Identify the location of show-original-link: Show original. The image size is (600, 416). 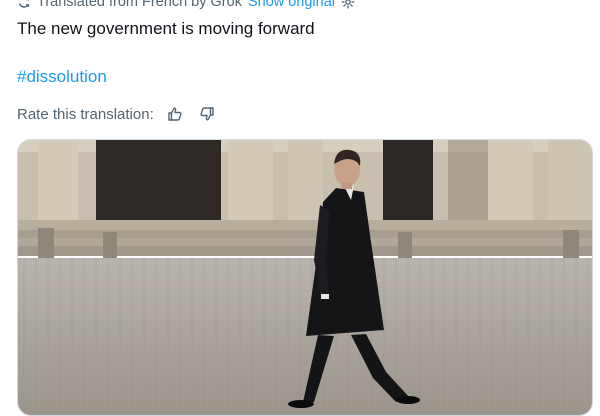
(291, 5).